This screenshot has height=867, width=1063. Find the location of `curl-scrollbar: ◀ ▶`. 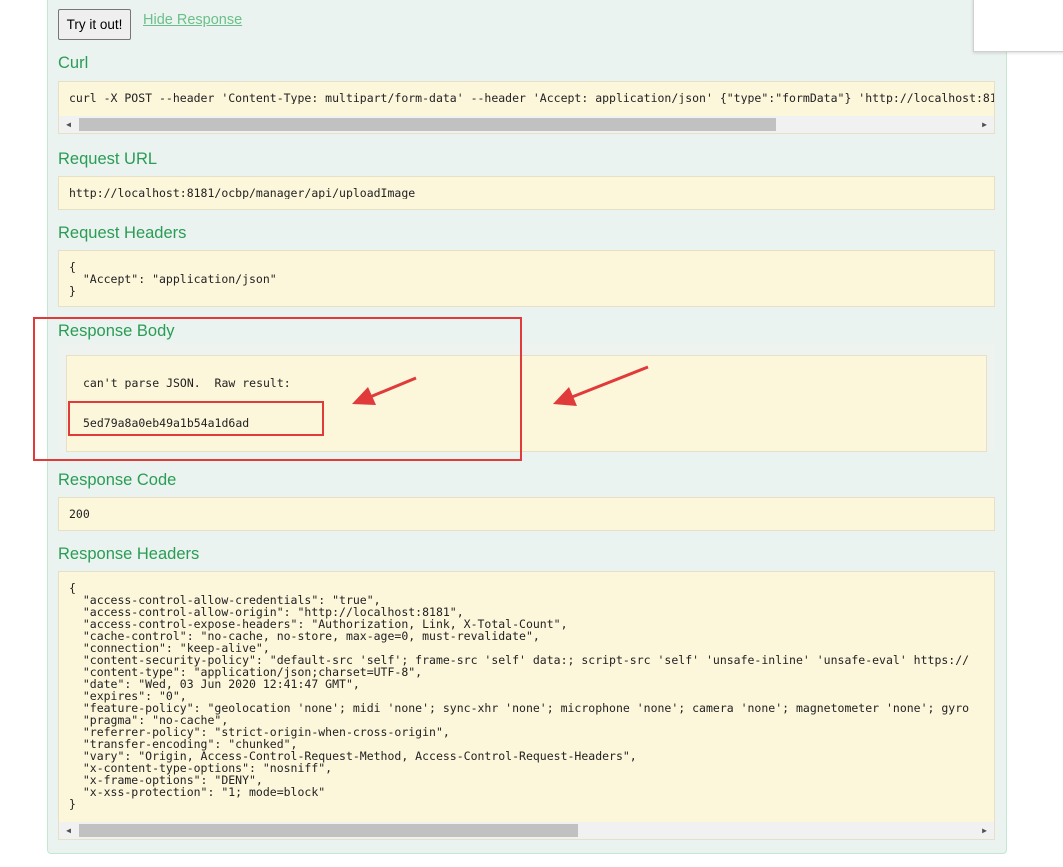

curl-scrollbar: ◀ ▶ is located at coordinates (526, 124).